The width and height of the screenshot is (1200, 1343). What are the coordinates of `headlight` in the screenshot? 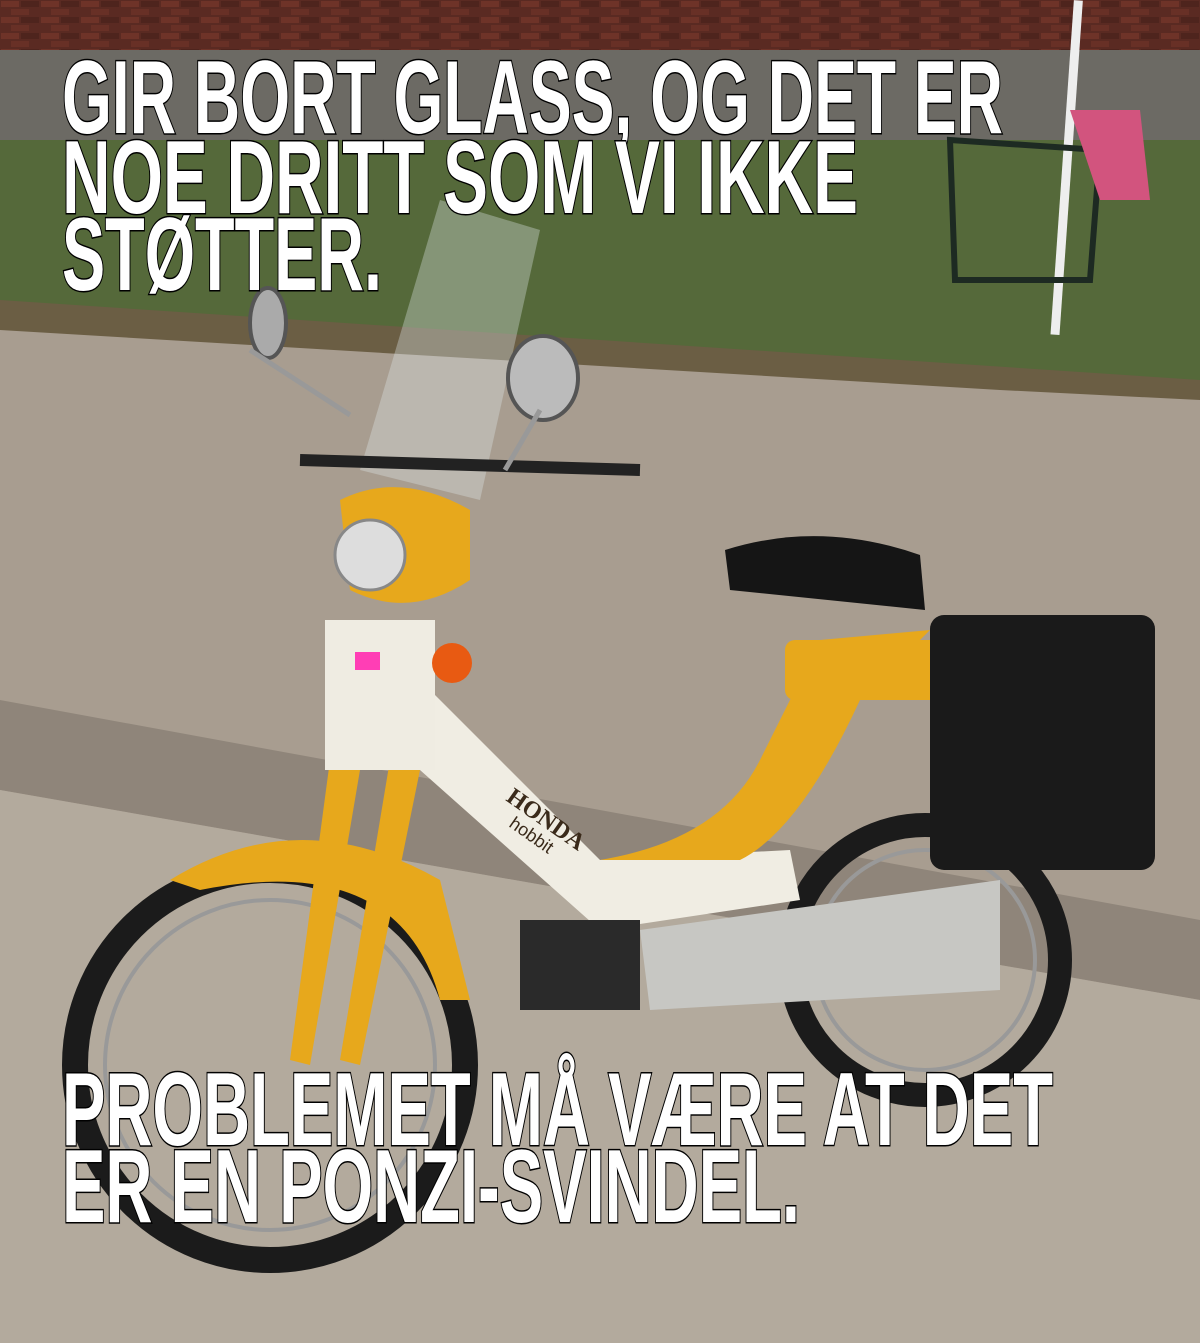 It's located at (370, 555).